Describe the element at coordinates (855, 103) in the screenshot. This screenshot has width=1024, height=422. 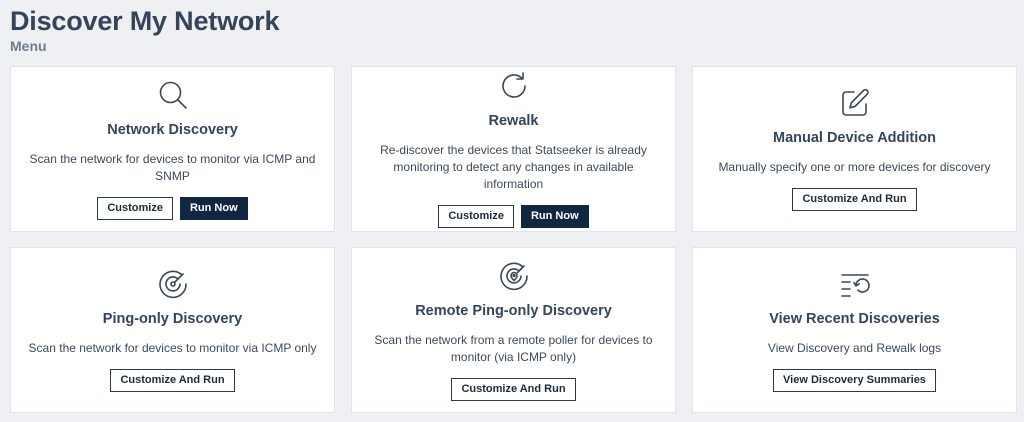
I see `edit-icon` at that location.